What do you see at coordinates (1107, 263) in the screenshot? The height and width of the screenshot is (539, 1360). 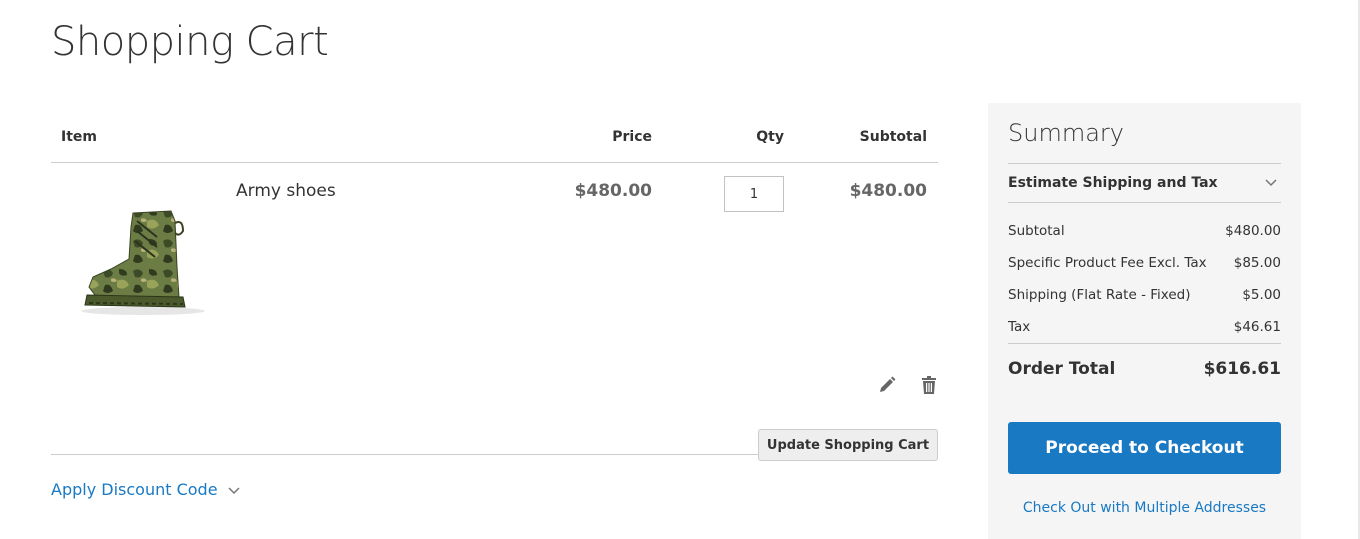 I see `totals-label: Specific Product Fee Excl. Tax` at bounding box center [1107, 263].